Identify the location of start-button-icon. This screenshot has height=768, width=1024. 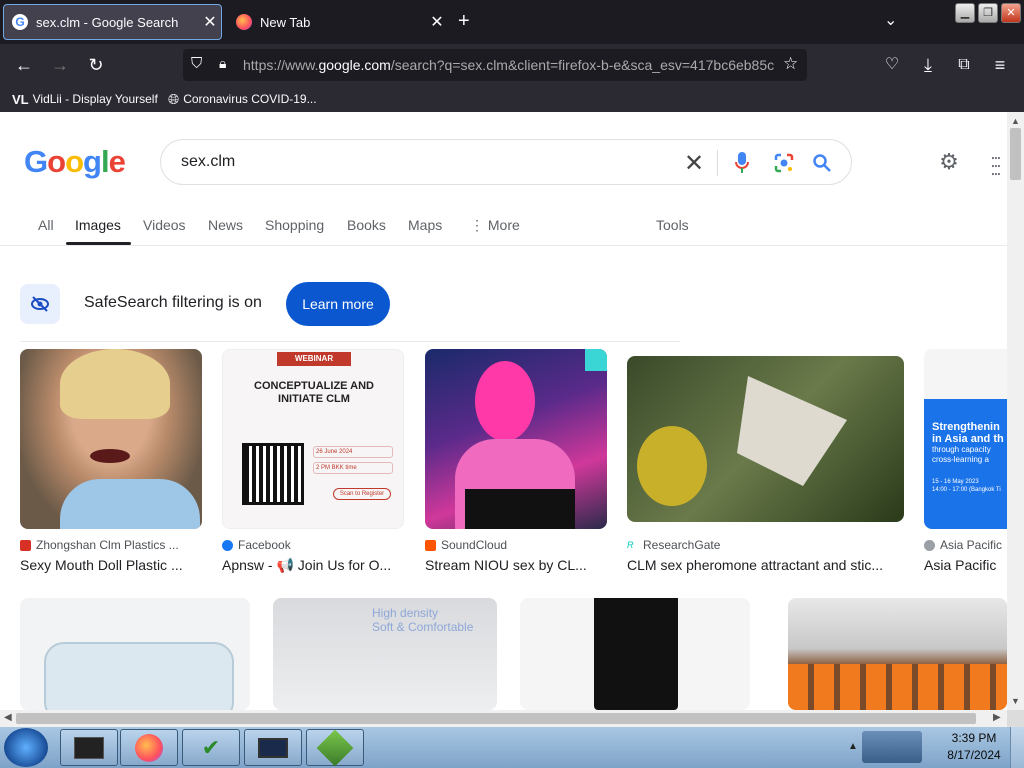
(26, 747).